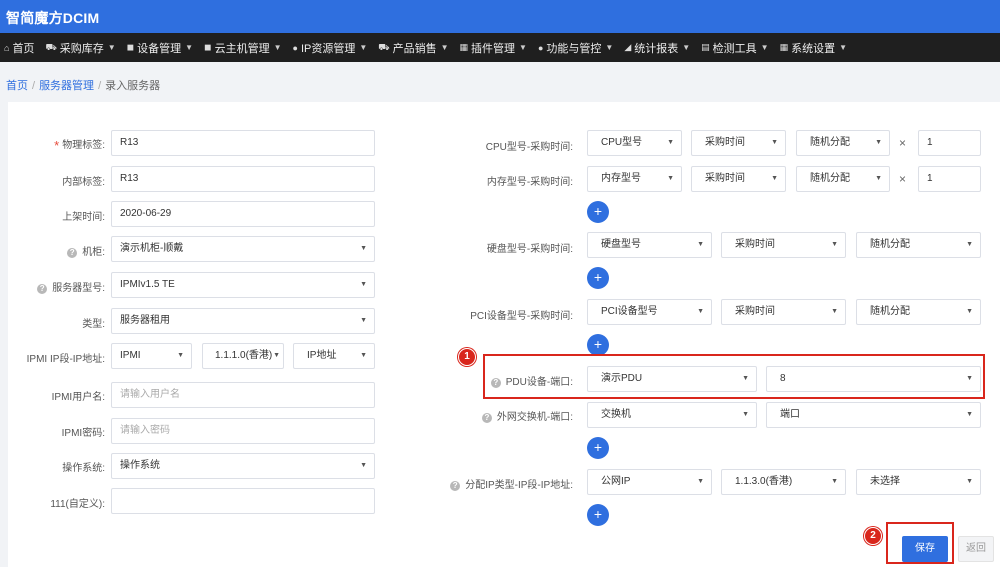 This screenshot has height=567, width=1000. I want to click on disk-allocation-select: 随机分配 ▼, so click(918, 245).